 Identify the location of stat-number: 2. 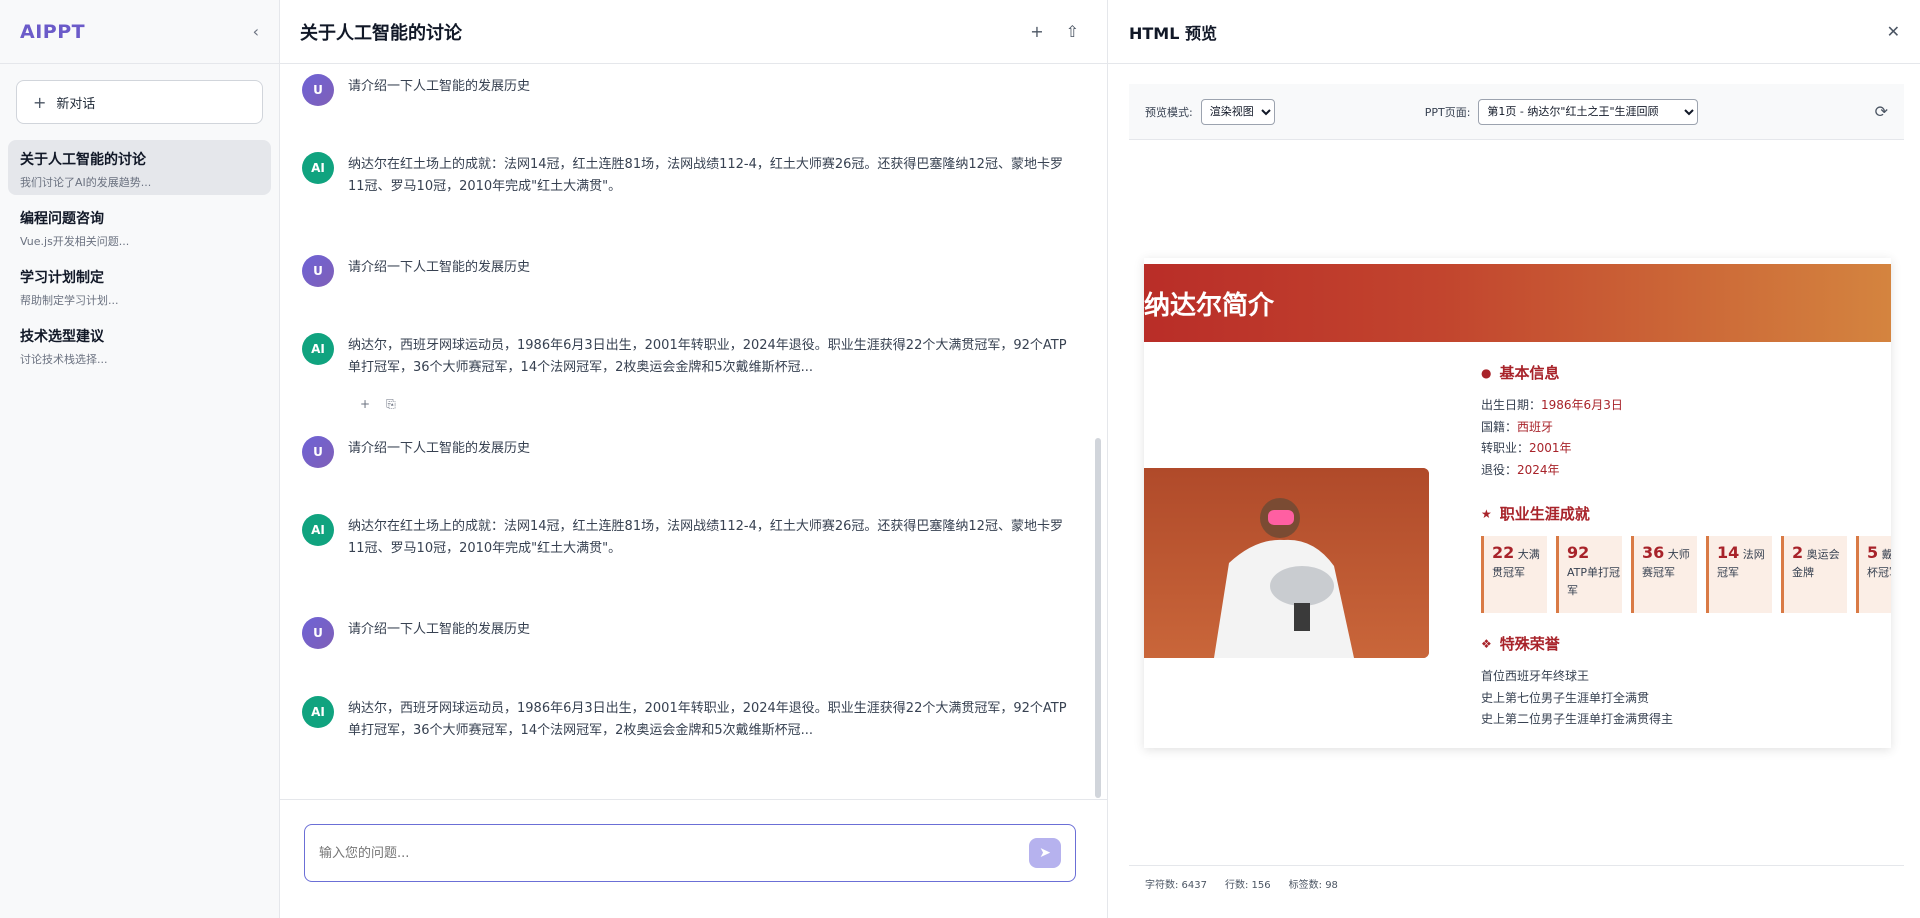
(1798, 552).